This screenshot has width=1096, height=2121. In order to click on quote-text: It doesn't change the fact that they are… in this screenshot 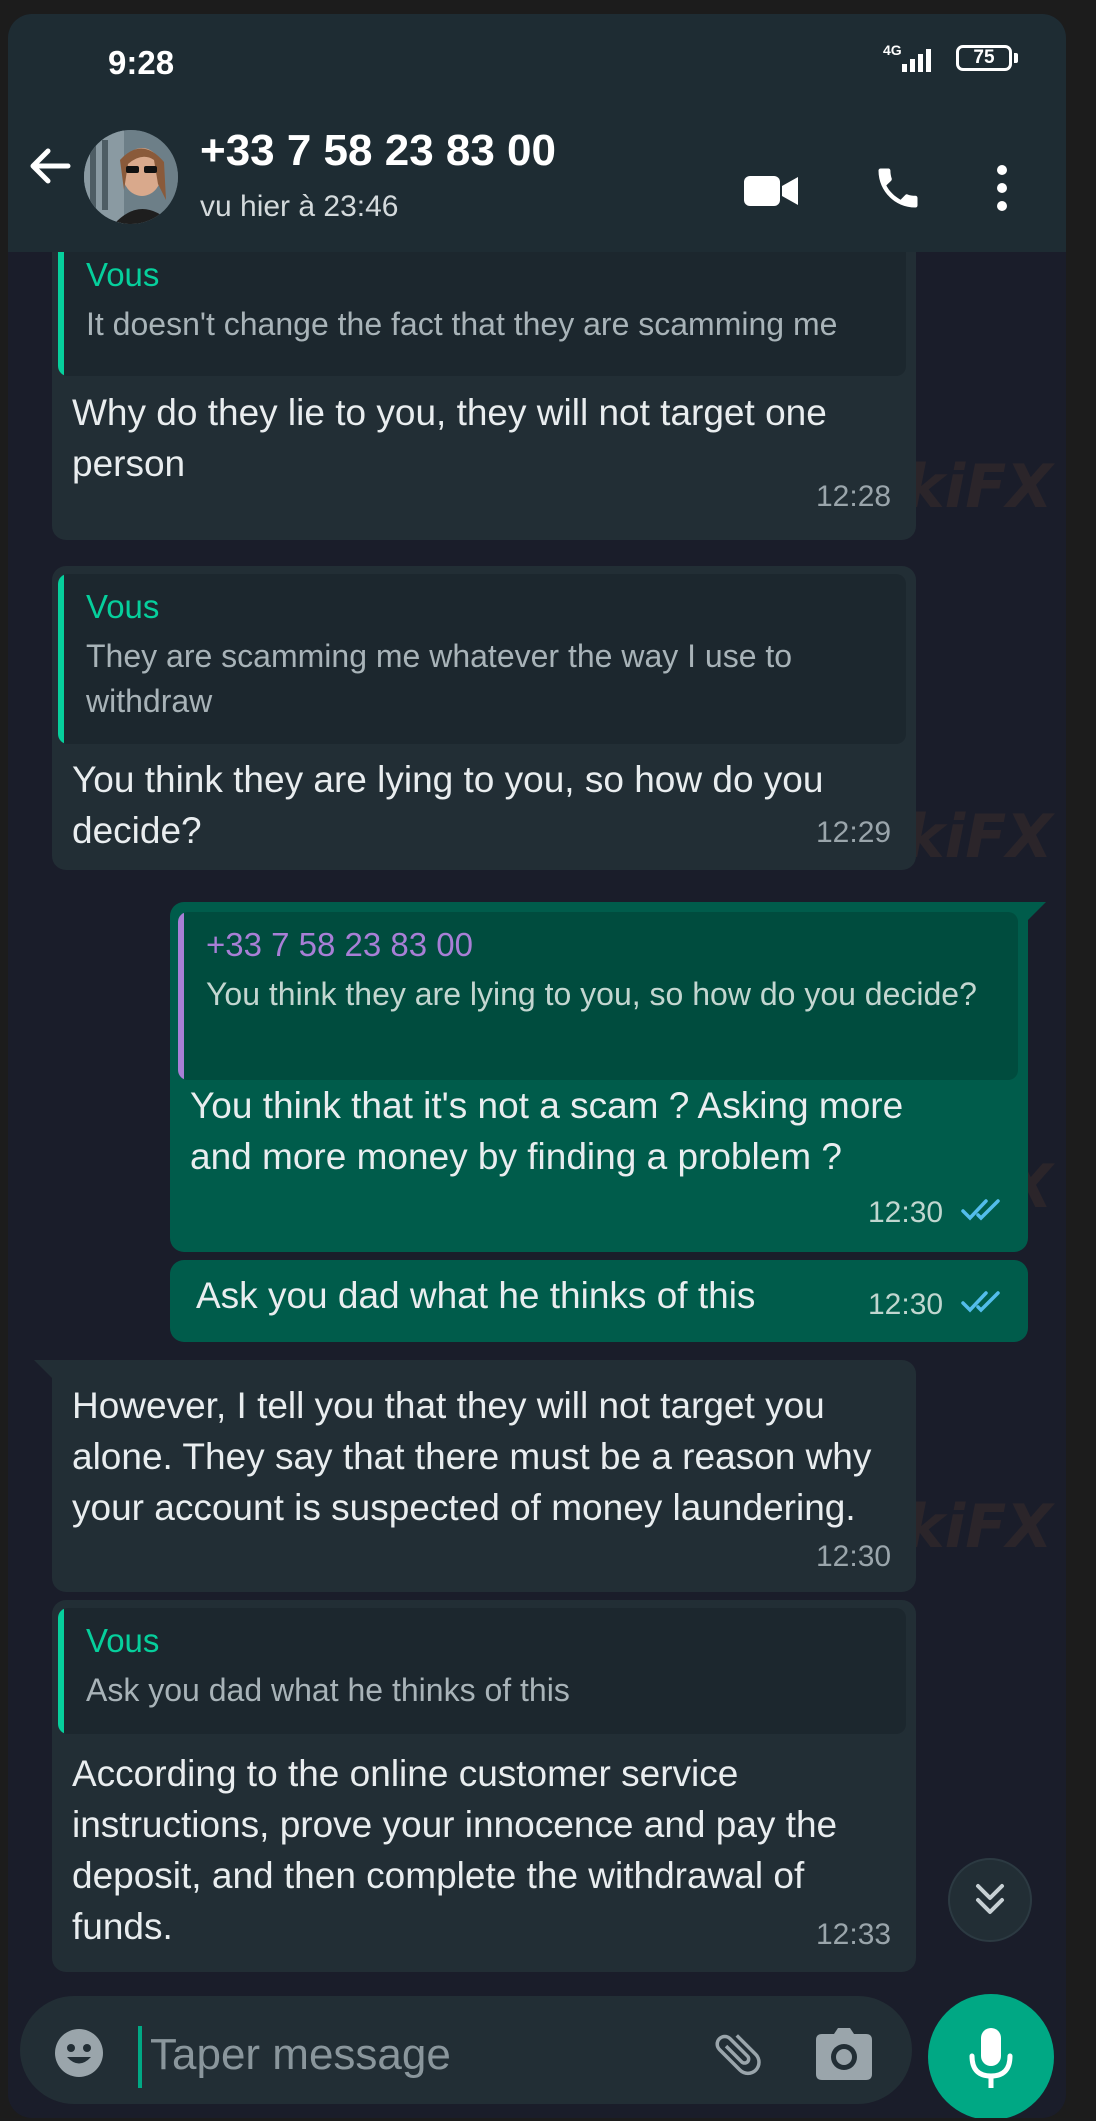, I will do `click(462, 324)`.